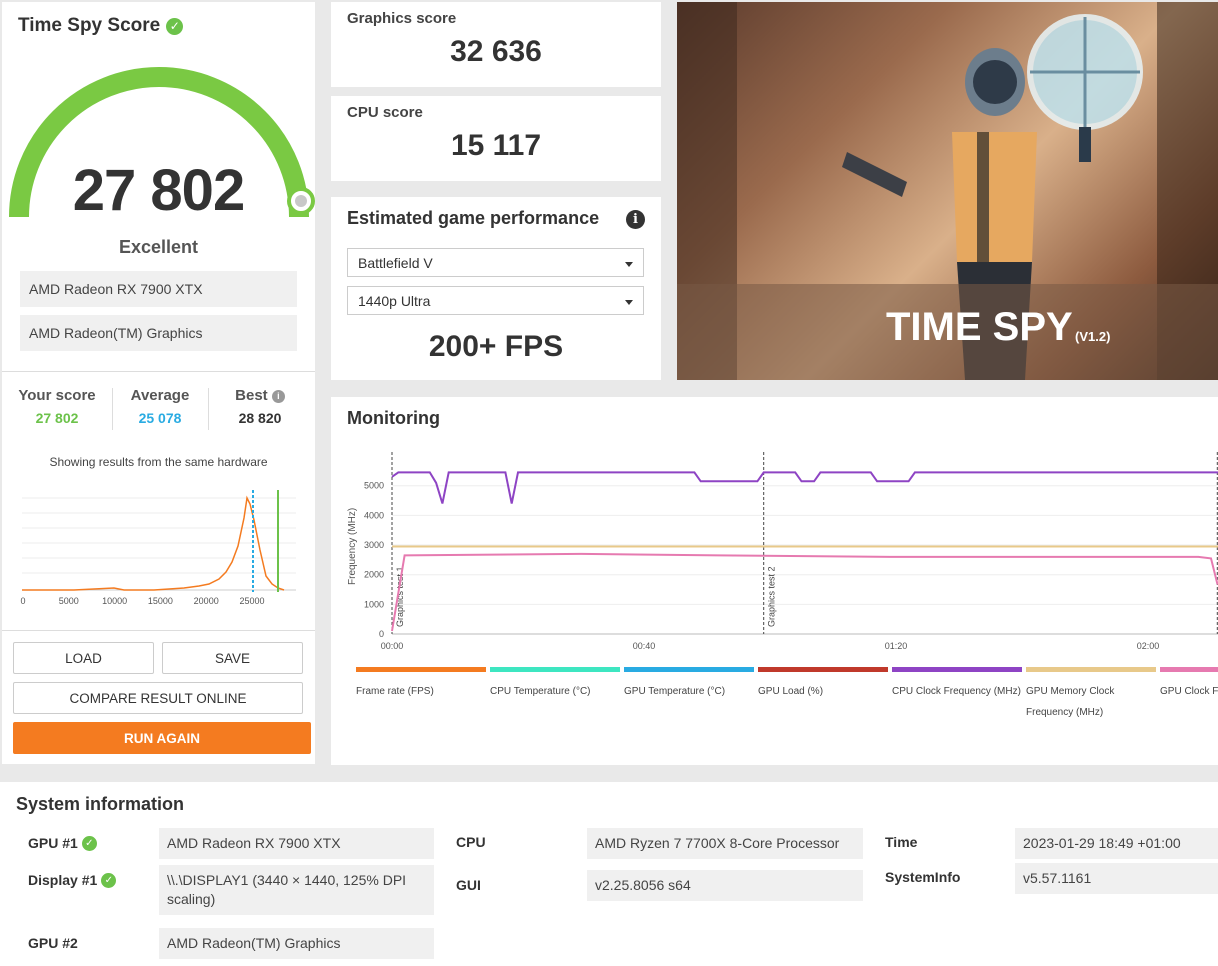 The width and height of the screenshot is (1218, 966). What do you see at coordinates (923, 877) in the screenshot?
I see `systeminfo-label: SystemInfo` at bounding box center [923, 877].